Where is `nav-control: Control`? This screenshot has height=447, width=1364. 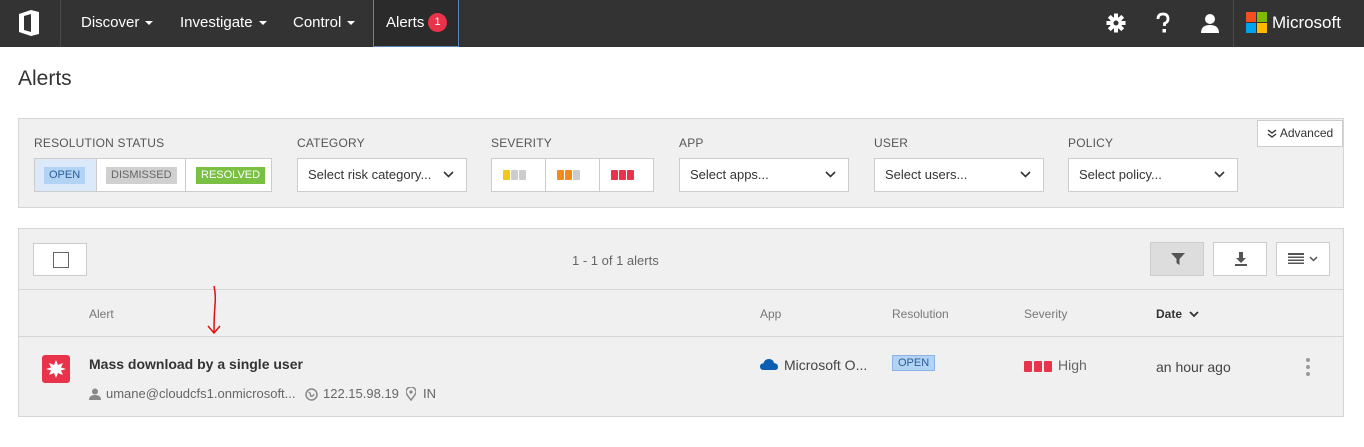 nav-control: Control is located at coordinates (324, 23).